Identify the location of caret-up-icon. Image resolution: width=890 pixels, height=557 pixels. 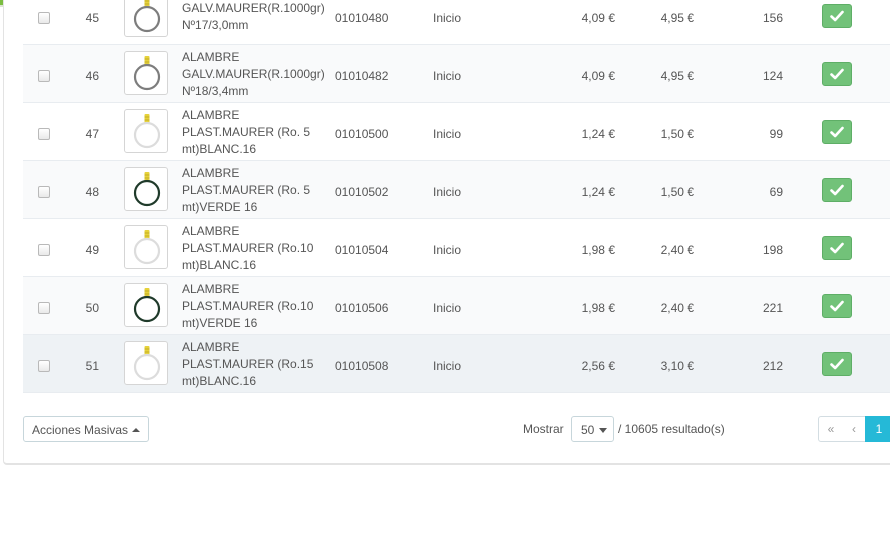
(136, 430).